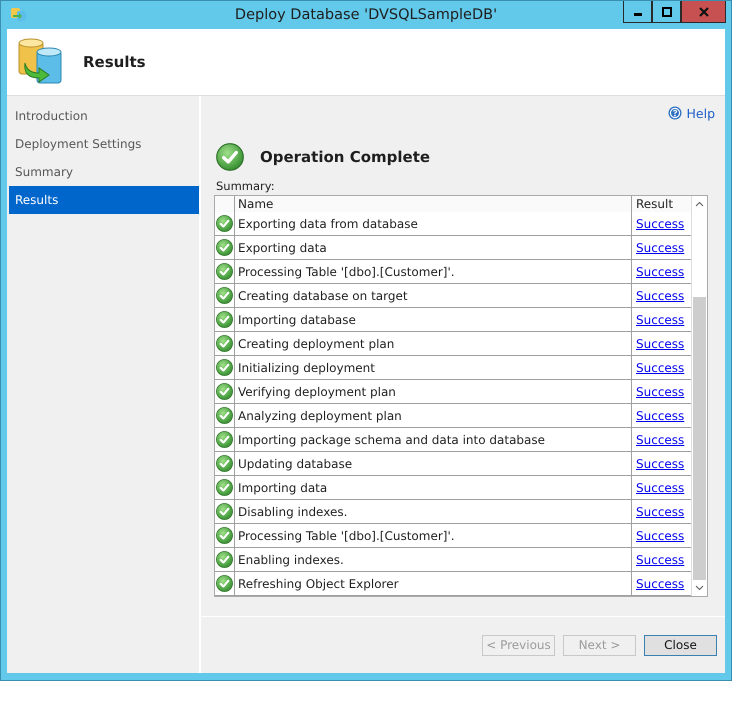 The height and width of the screenshot is (707, 752). What do you see at coordinates (675, 113) in the screenshot?
I see `help-icon` at bounding box center [675, 113].